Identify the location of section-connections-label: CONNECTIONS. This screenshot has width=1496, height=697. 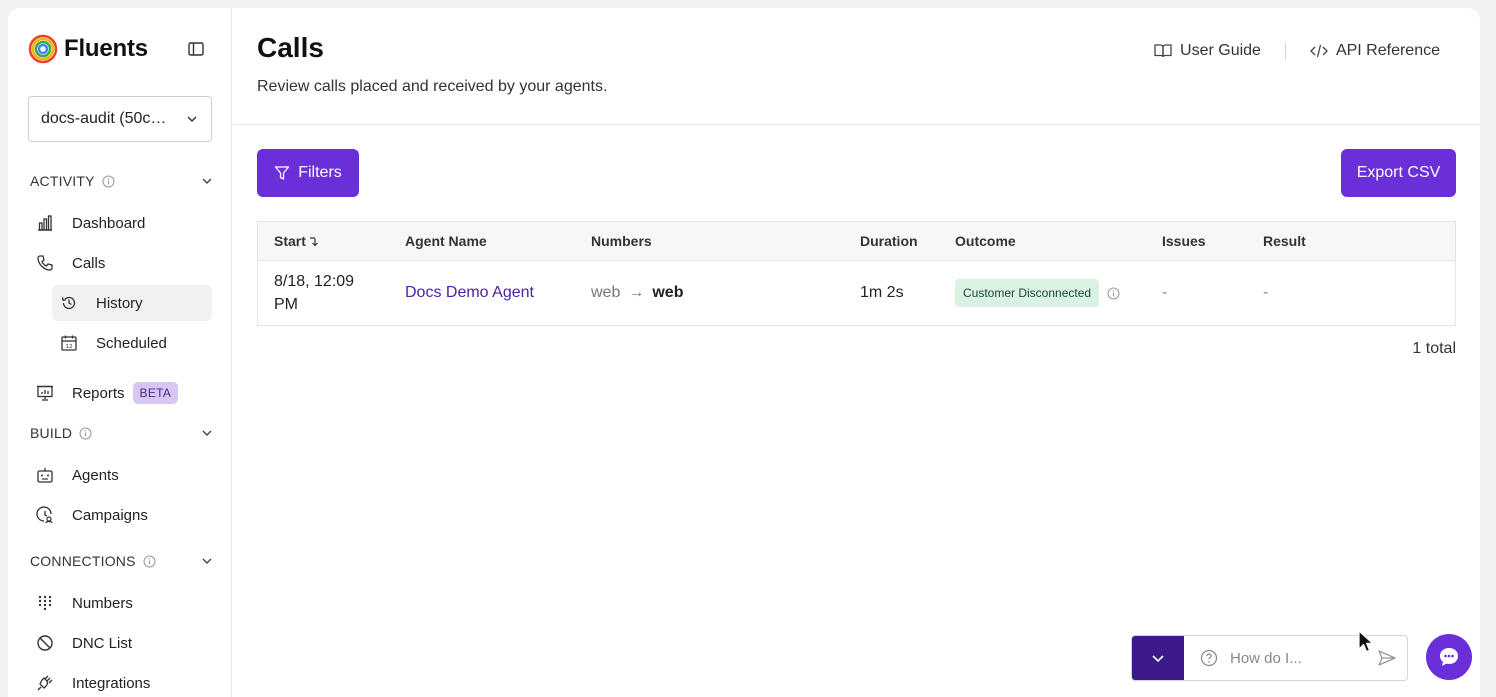
(83, 561).